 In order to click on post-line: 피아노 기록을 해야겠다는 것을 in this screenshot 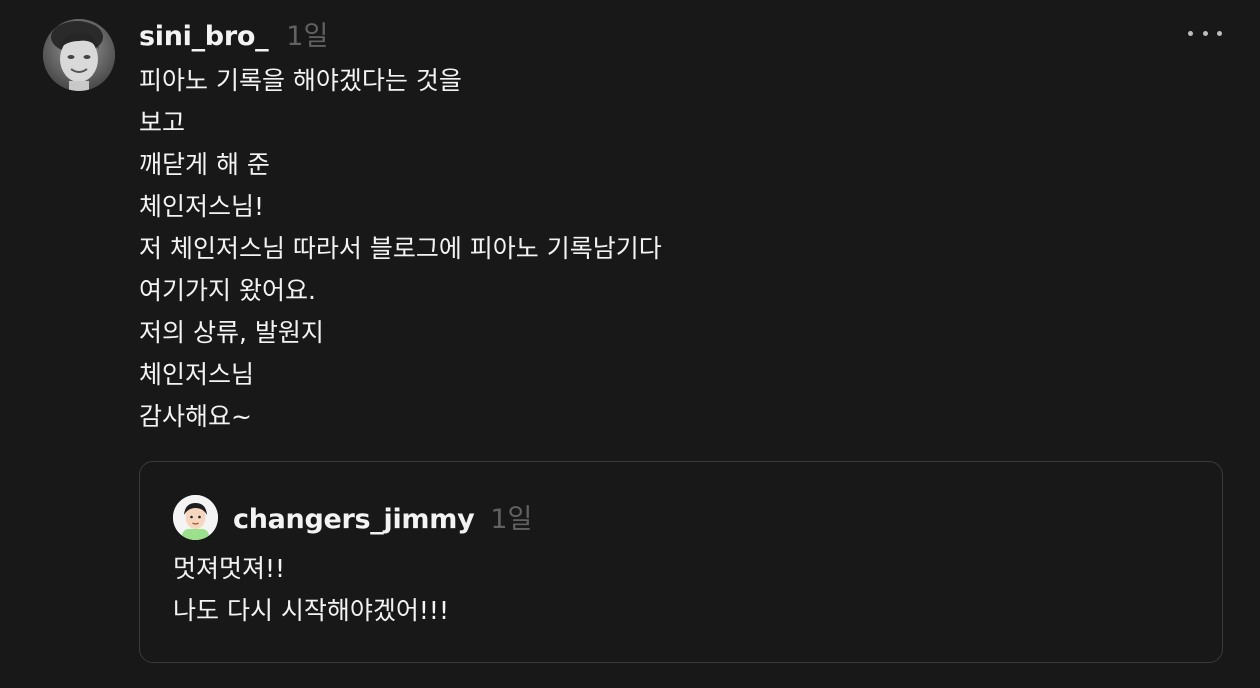, I will do `click(300, 80)`.